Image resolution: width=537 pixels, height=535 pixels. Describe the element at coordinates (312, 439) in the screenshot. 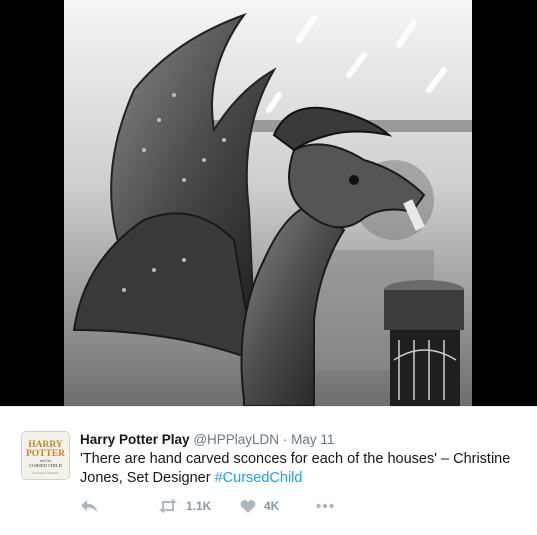

I see `tweet-date: May 11` at that location.